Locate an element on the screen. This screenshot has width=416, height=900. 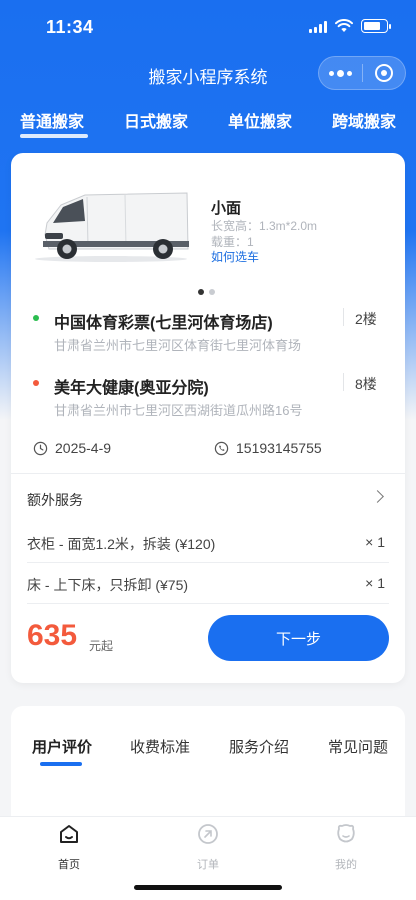
destination-address: 甘肃省兰州市七里河区西湖街道瓜州路16号 is located at coordinates (178, 410).